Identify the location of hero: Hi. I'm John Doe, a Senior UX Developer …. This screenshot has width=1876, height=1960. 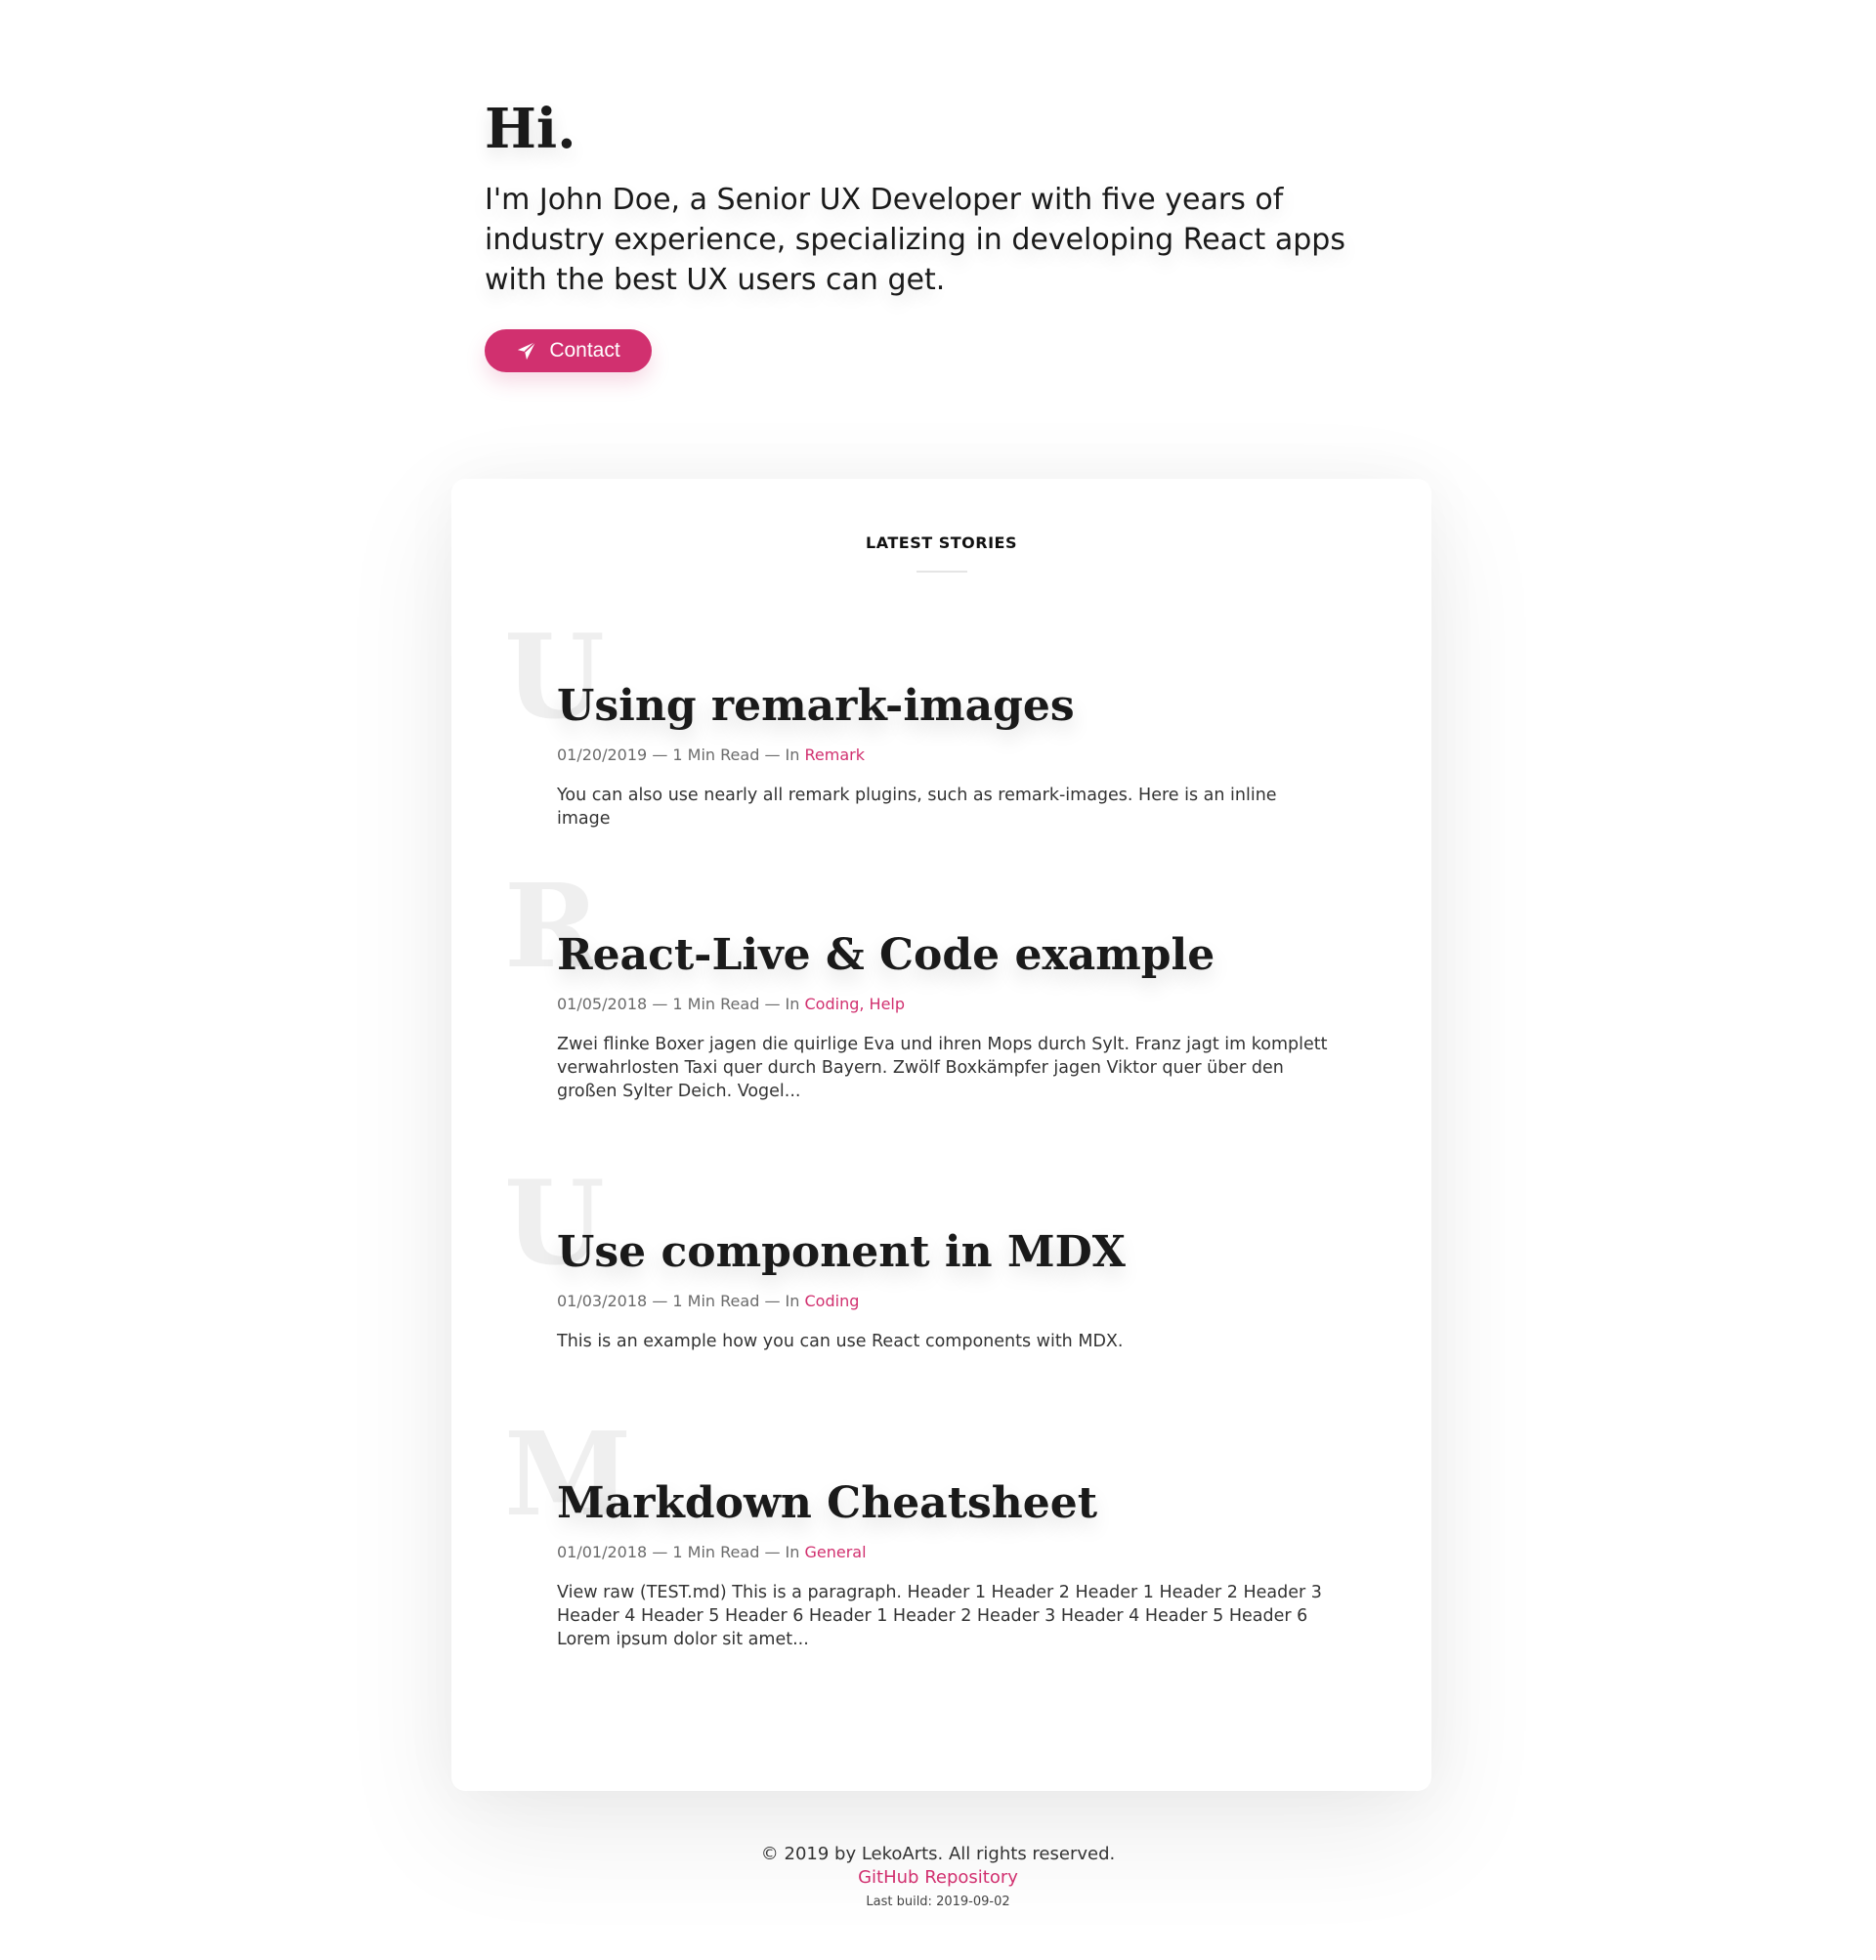
(944, 235).